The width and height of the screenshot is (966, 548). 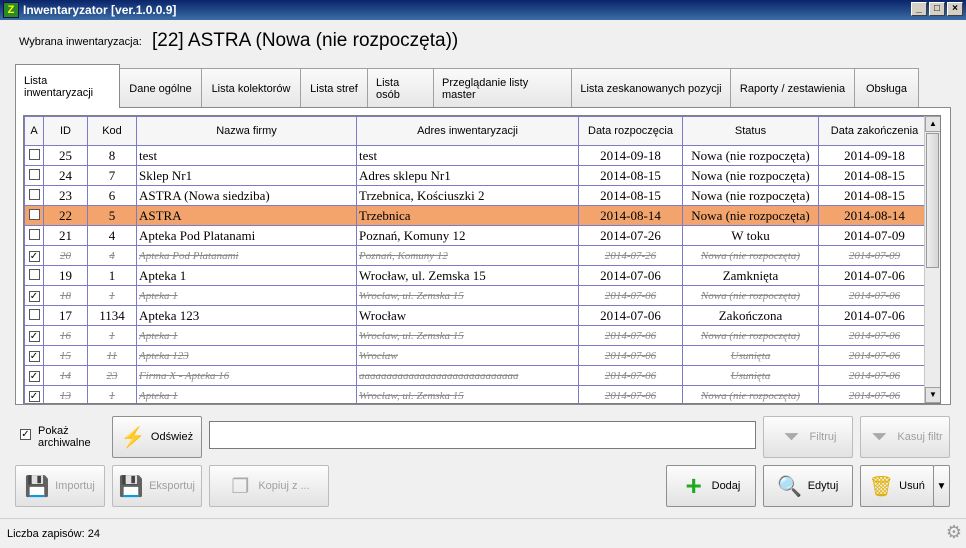 What do you see at coordinates (905, 437) in the screenshot?
I see `clear-filter-button: ⏷ Kasuj filtr` at bounding box center [905, 437].